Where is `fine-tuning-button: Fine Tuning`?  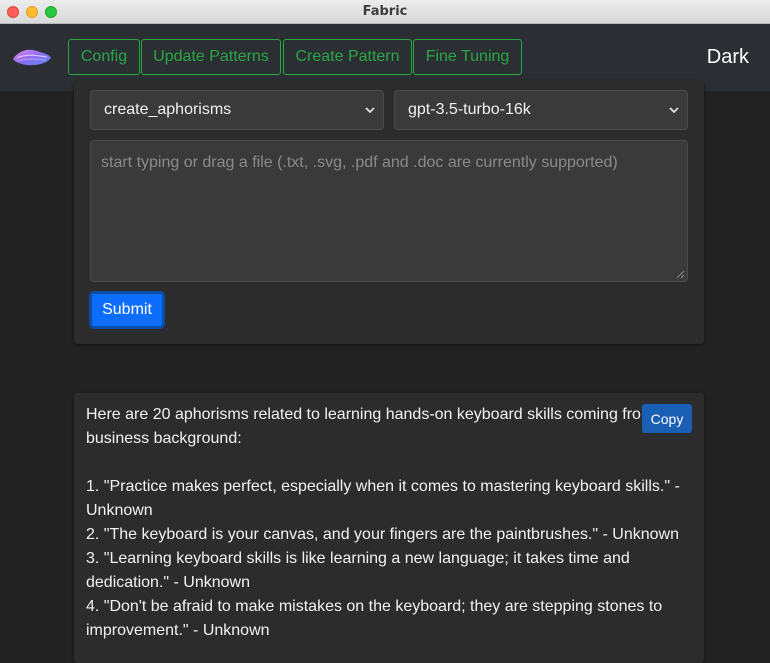
fine-tuning-button: Fine Tuning is located at coordinates (467, 57).